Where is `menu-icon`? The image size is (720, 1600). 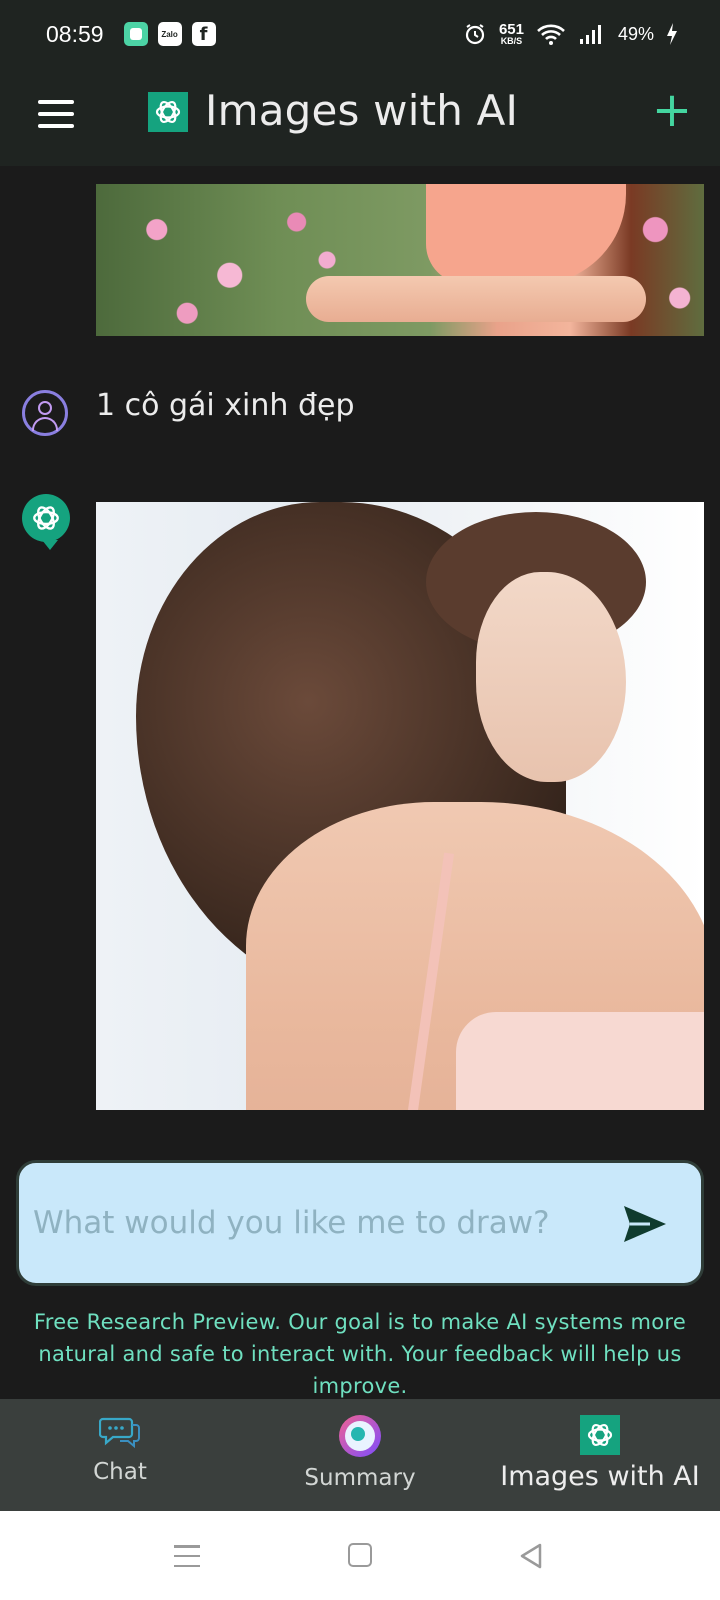 menu-icon is located at coordinates (56, 114).